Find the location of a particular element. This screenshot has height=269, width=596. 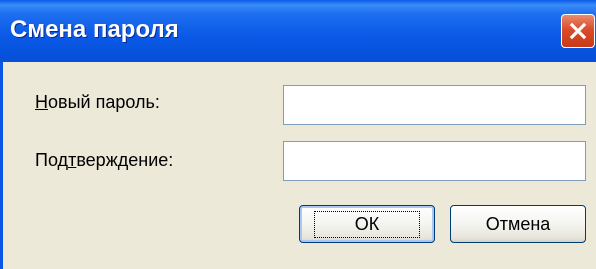

new-password-label: Новый пароль: is located at coordinates (97, 102).